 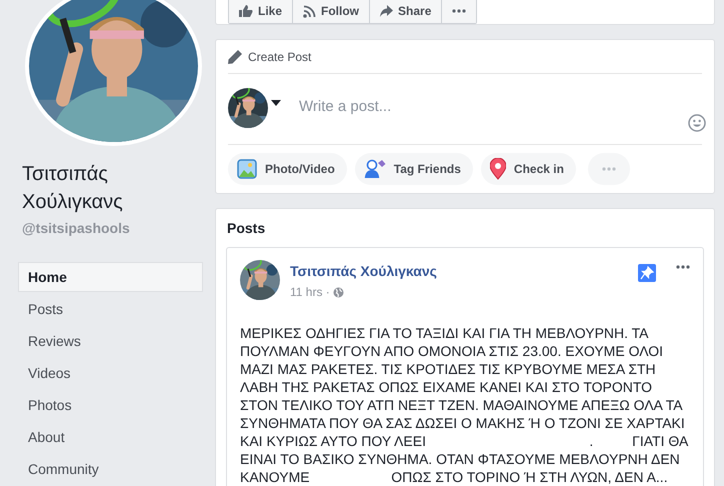 What do you see at coordinates (697, 123) in the screenshot?
I see `emoji-icon` at bounding box center [697, 123].